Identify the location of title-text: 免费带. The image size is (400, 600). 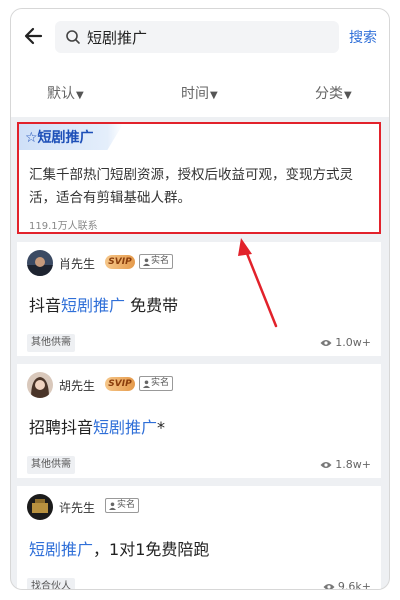
(152, 305).